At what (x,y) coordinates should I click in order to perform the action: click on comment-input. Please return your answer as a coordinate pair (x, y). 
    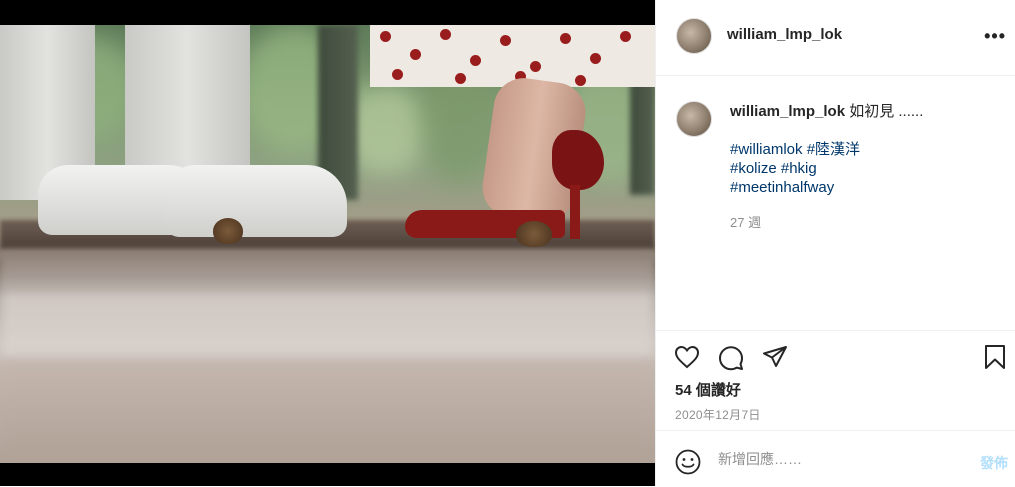
    Looking at the image, I should click on (838, 459).